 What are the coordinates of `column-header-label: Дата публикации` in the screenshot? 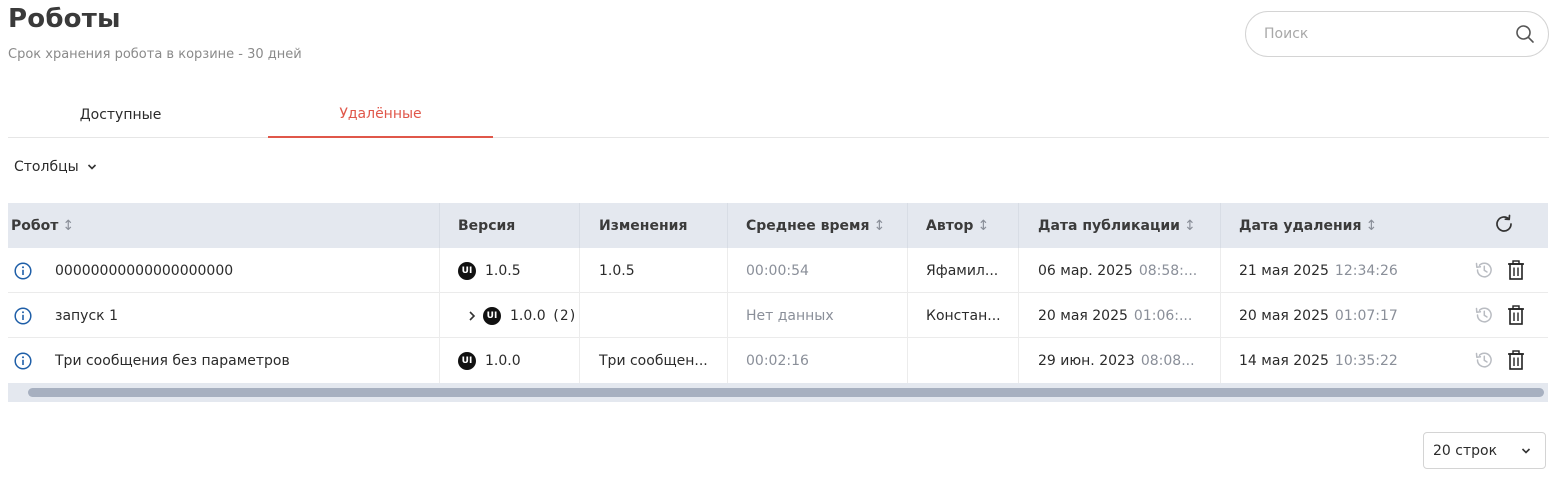 It's located at (1109, 225).